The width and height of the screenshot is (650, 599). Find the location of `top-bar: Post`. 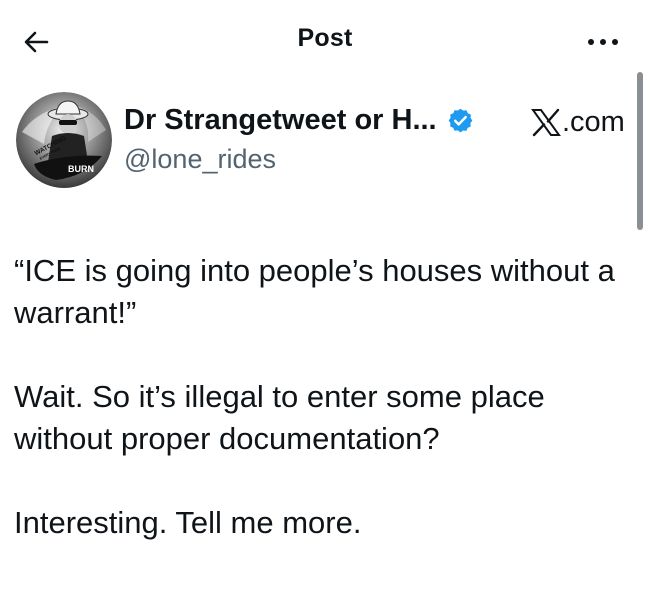

top-bar: Post is located at coordinates (325, 40).